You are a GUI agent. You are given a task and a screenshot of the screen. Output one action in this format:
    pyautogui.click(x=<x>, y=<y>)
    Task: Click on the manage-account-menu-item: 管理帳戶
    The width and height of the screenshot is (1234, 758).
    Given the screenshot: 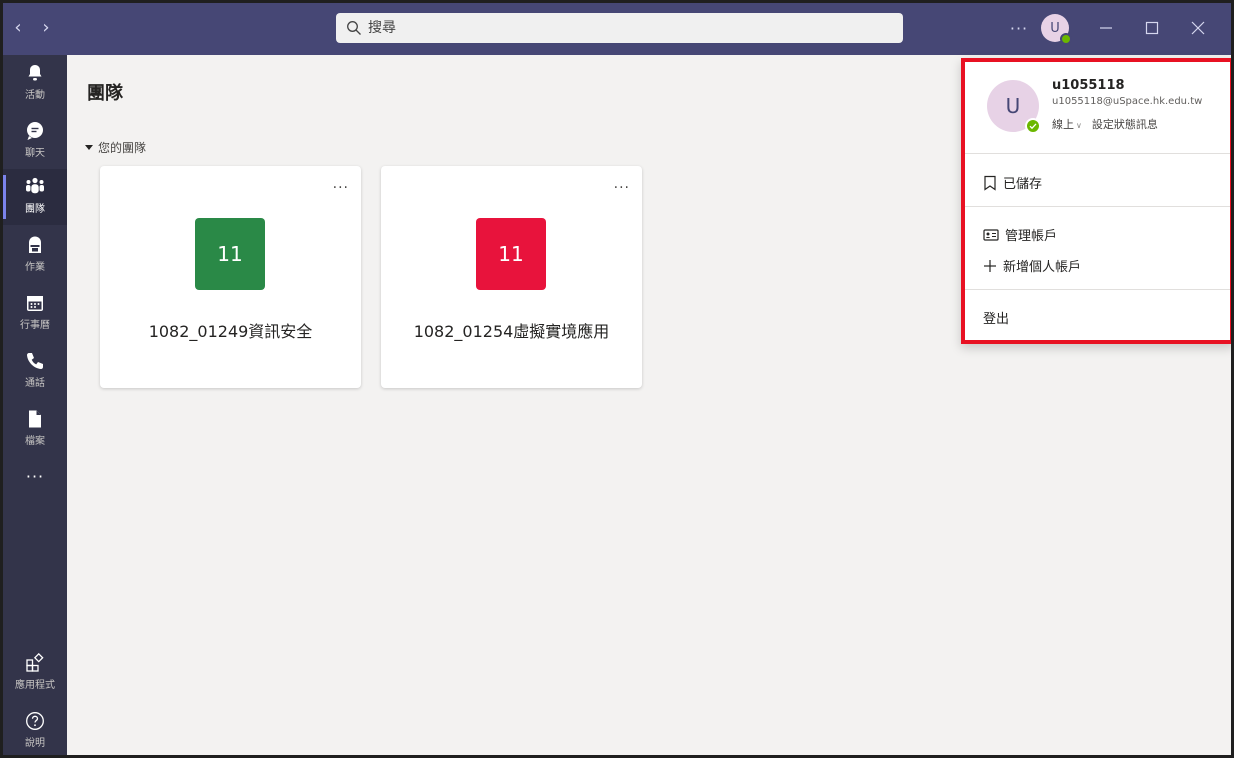 What is the action you would take?
    pyautogui.click(x=1020, y=234)
    